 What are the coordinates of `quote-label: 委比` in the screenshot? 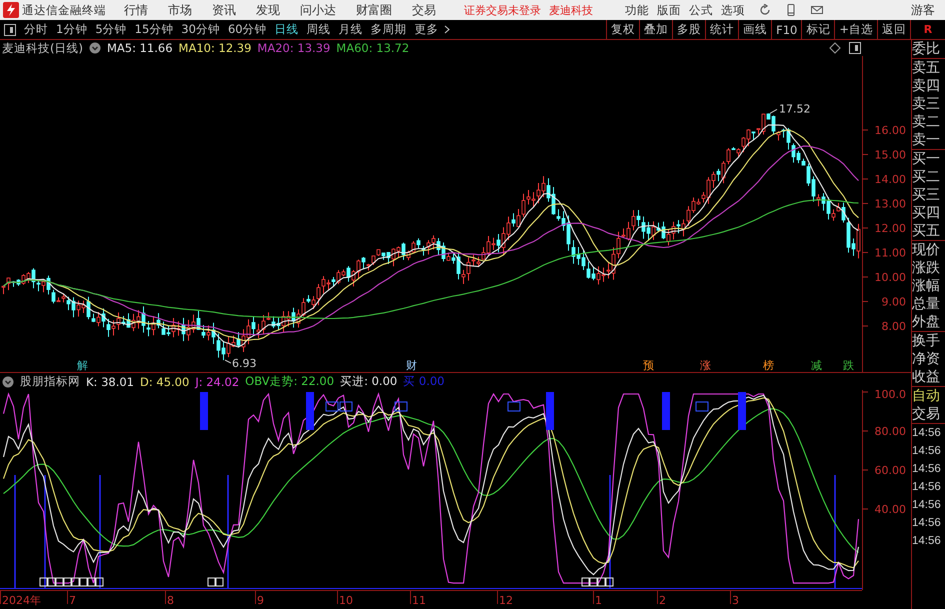 It's located at (926, 49).